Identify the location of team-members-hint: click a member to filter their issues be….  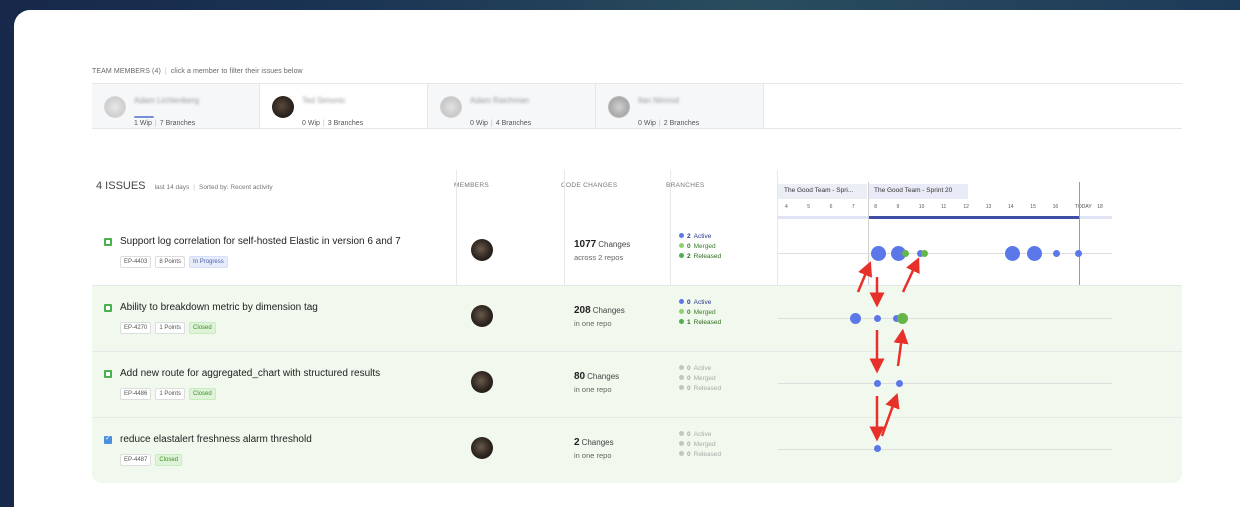
(236, 71).